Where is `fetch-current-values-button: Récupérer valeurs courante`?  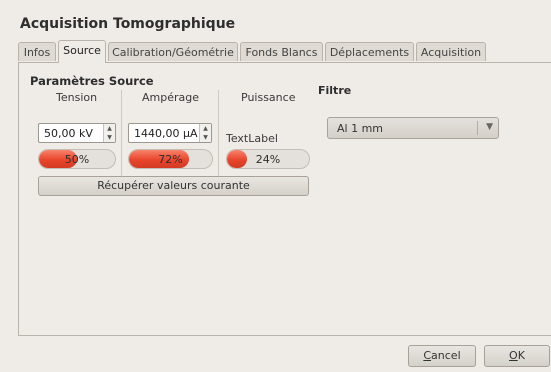
fetch-current-values-button: Récupérer valeurs courante is located at coordinates (173, 186).